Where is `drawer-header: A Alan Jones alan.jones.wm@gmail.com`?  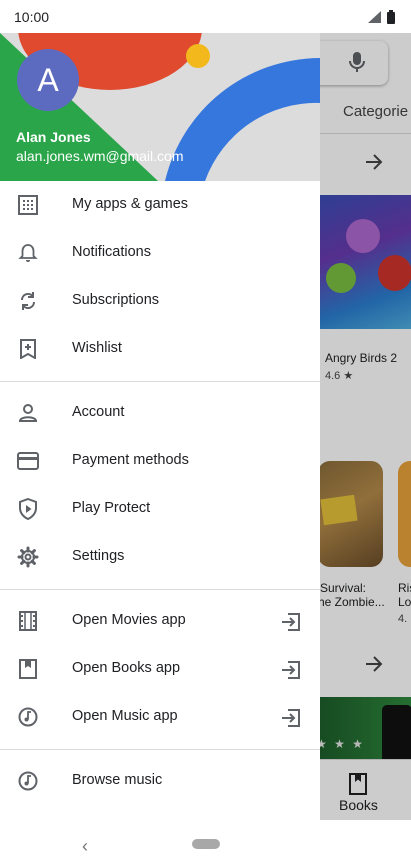 drawer-header: A Alan Jones alan.jones.wm@gmail.com is located at coordinates (160, 107).